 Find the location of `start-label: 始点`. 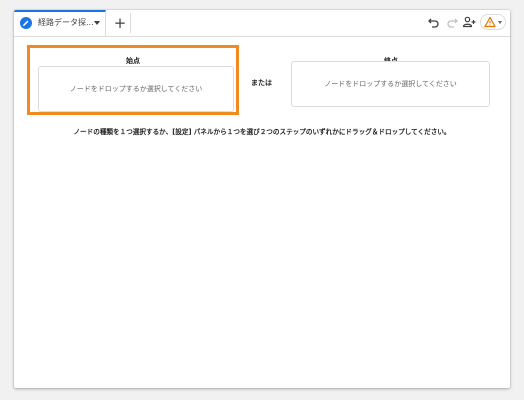

start-label: 始点 is located at coordinates (133, 61).